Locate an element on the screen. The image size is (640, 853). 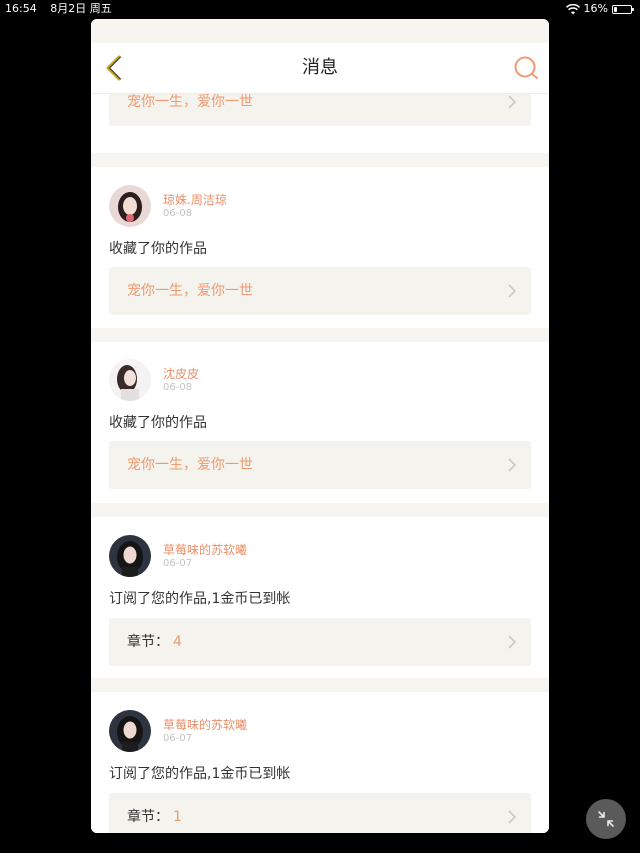
username: 琼姝.周洁琼 is located at coordinates (195, 200).